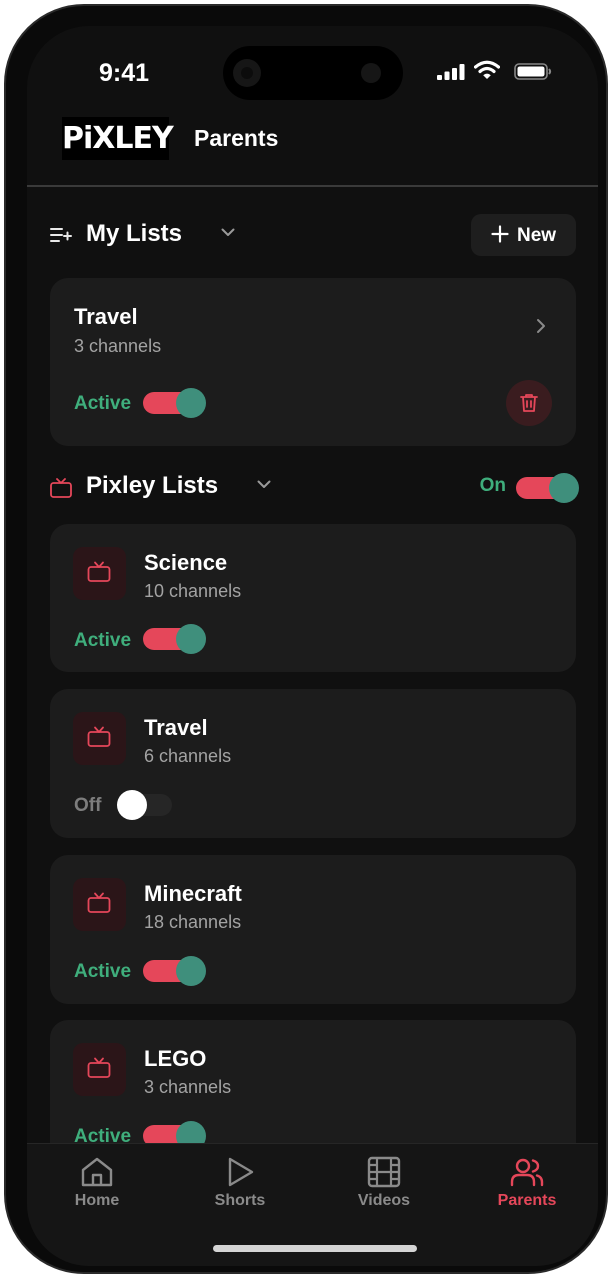 This screenshot has width=614, height=1280. I want to click on tab-label: Shorts, so click(240, 1200).